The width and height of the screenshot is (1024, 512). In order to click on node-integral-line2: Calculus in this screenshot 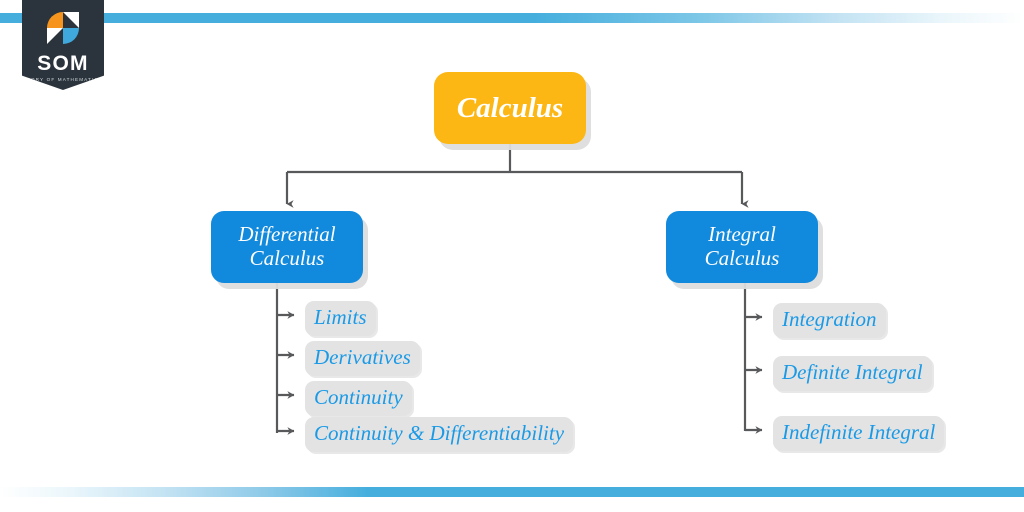, I will do `click(742, 258)`.